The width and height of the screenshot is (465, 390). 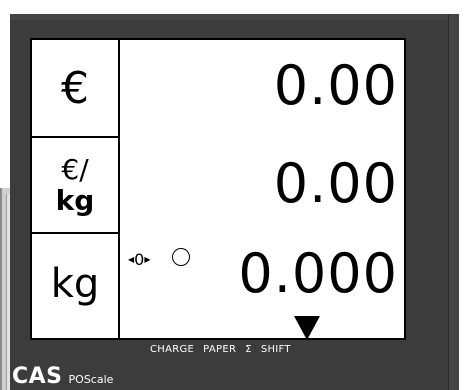 I want to click on zero-indicator: ◀ 0 ▶, so click(x=139, y=259).